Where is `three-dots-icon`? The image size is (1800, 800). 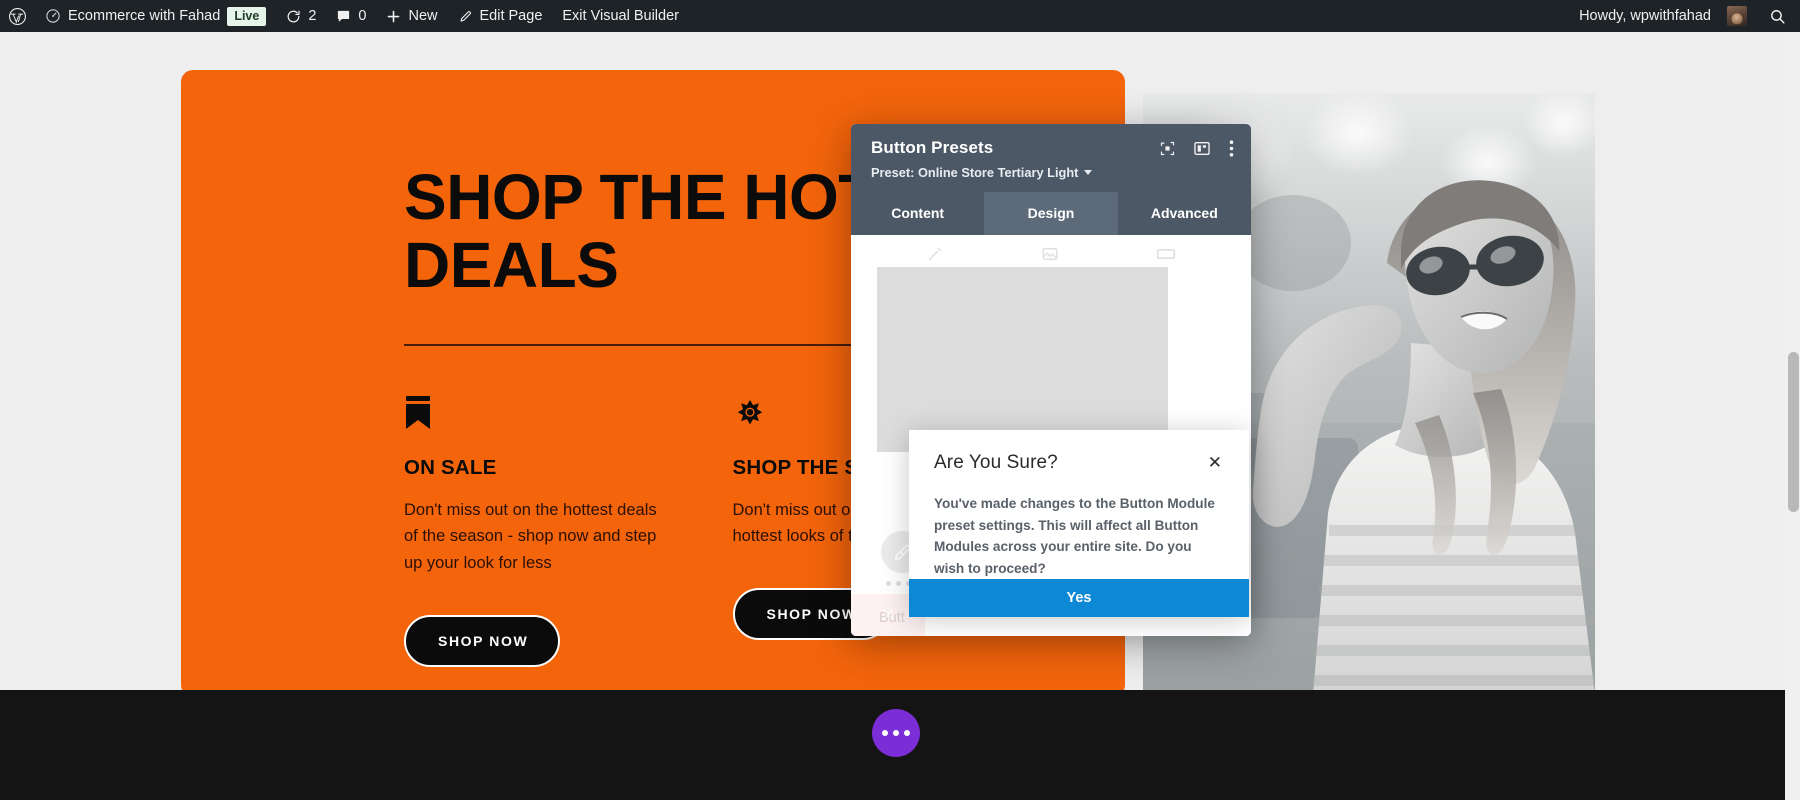
three-dots-icon is located at coordinates (896, 733).